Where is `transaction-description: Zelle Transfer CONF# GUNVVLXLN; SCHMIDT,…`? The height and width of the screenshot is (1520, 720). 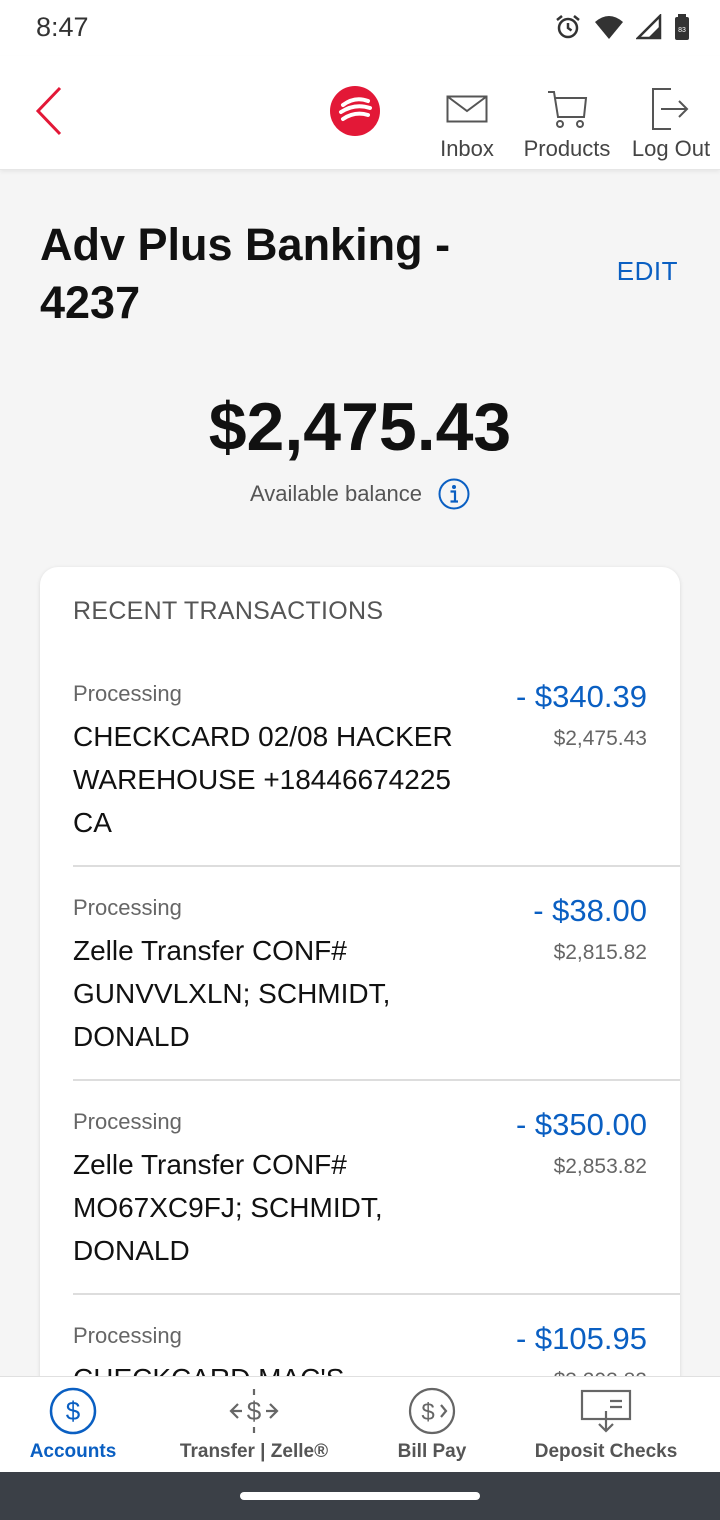
transaction-description: Zelle Transfer CONF# GUNVVLXLN; SCHMIDT,… is located at coordinates (232, 993).